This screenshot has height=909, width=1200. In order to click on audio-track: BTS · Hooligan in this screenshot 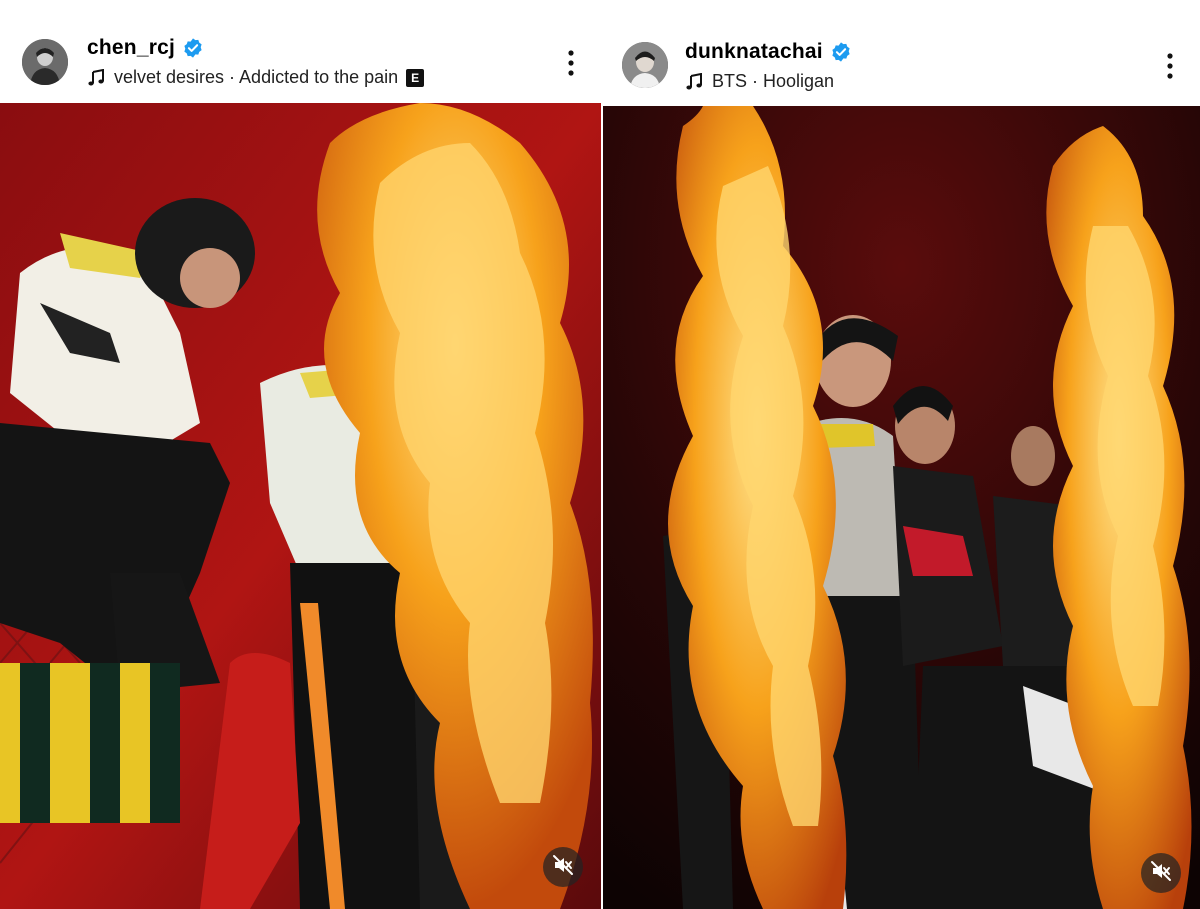, I will do `click(759, 81)`.